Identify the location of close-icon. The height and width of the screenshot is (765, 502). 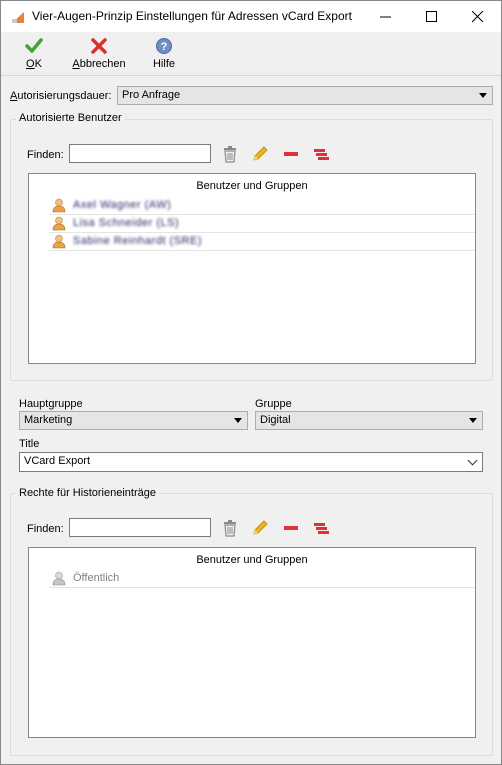
(478, 17).